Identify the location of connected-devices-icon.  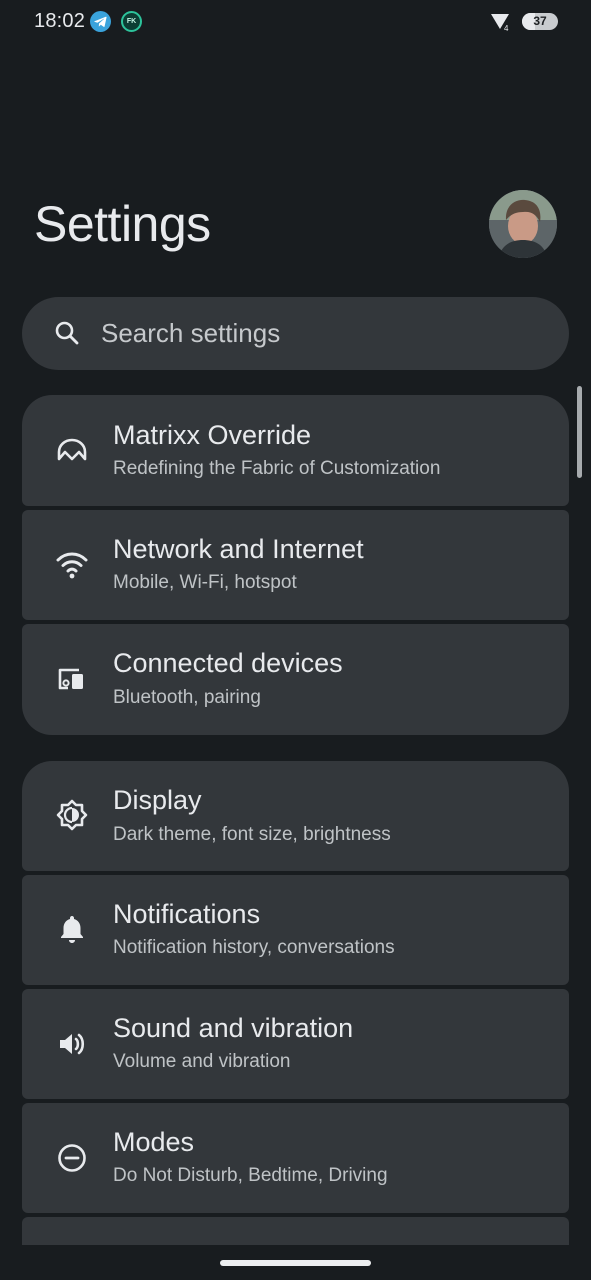
(72, 679).